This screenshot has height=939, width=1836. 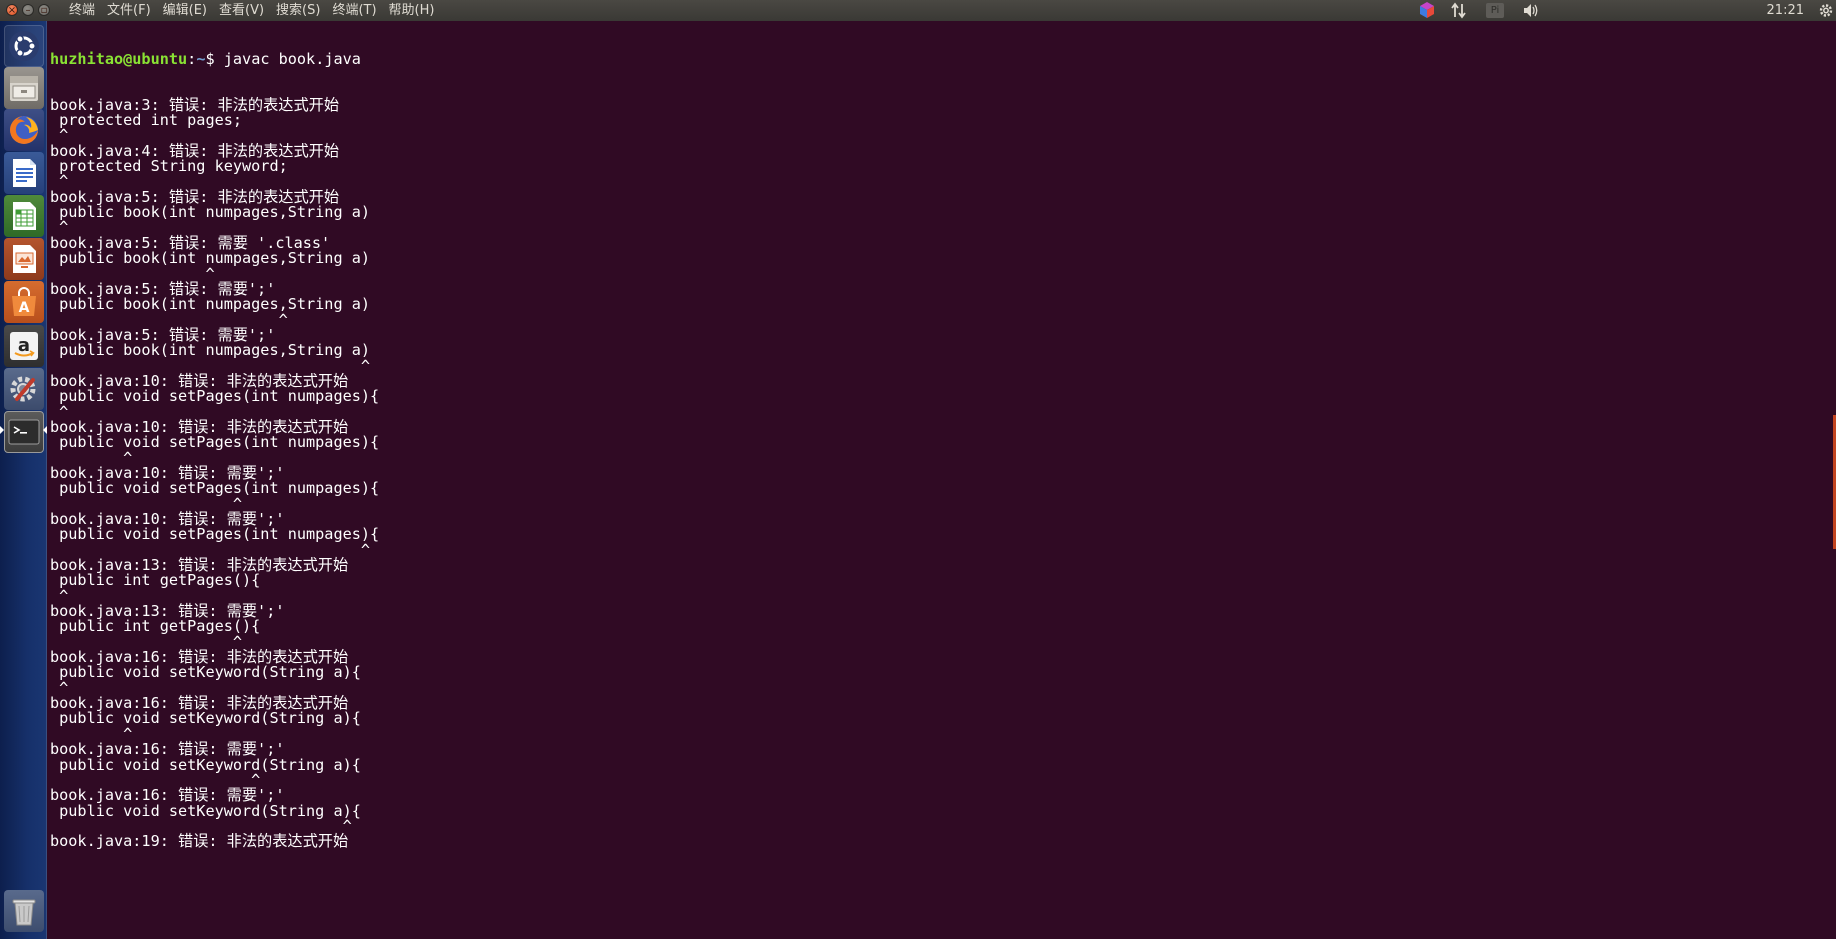 What do you see at coordinates (1826, 10) in the screenshot?
I see `settings-gear-icon` at bounding box center [1826, 10].